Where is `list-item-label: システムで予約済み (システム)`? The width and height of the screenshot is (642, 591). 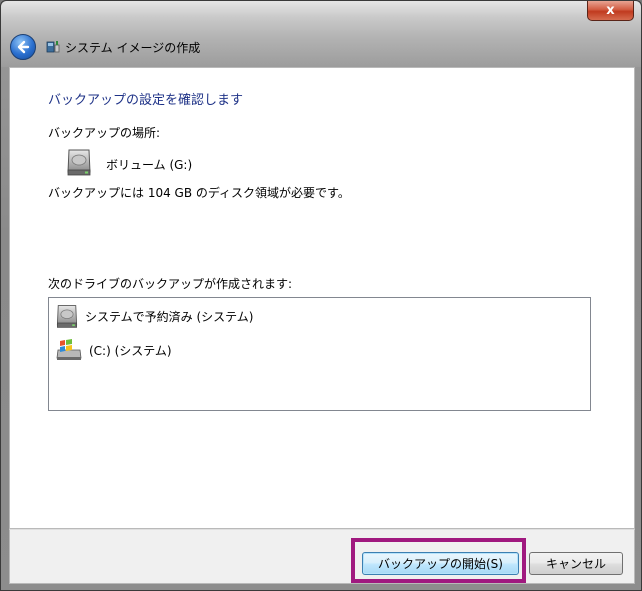
list-item-label: システムで予約済み (システム) is located at coordinates (169, 316).